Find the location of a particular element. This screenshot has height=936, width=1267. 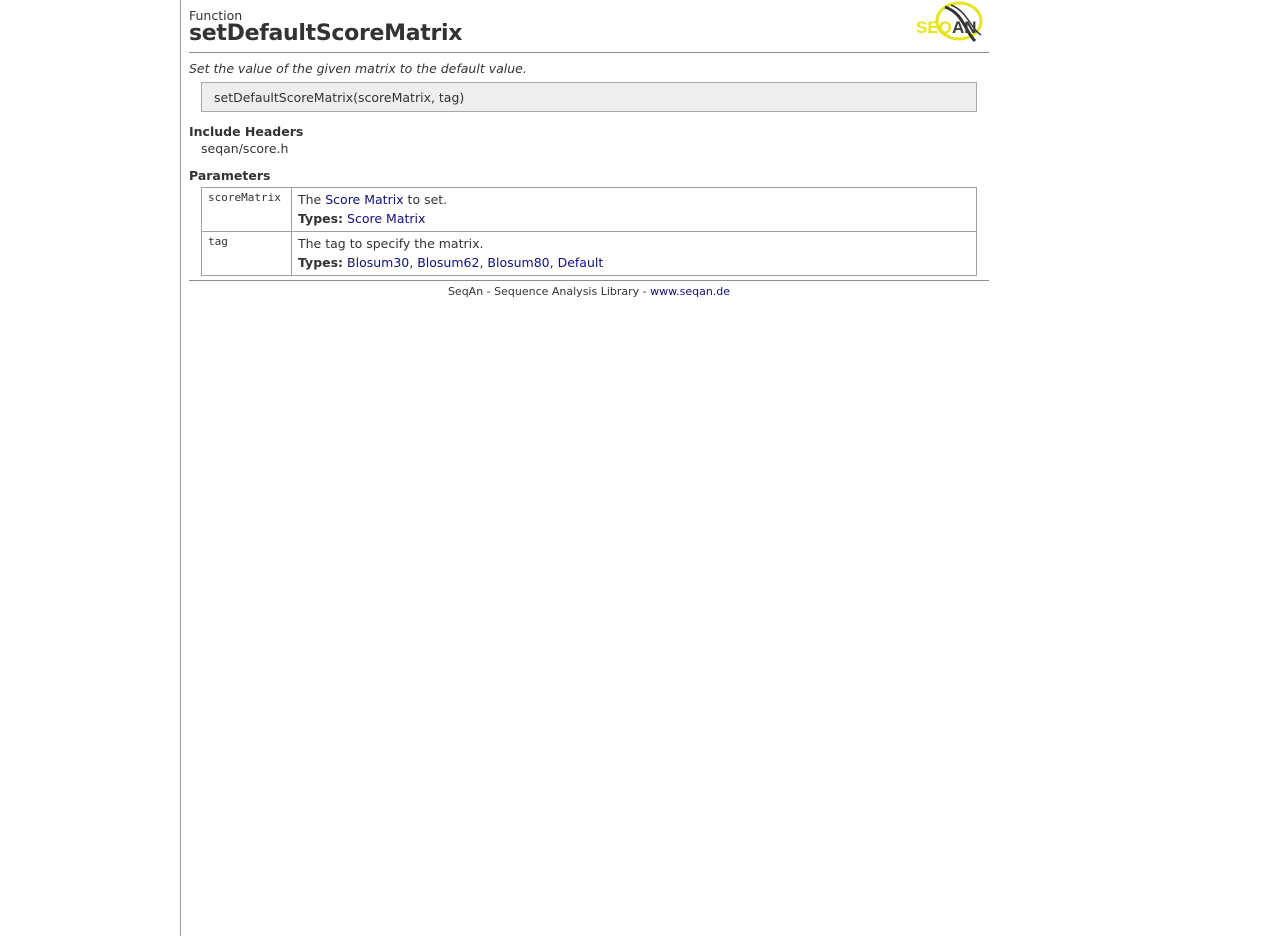

left-border-line is located at coordinates (180, 468).